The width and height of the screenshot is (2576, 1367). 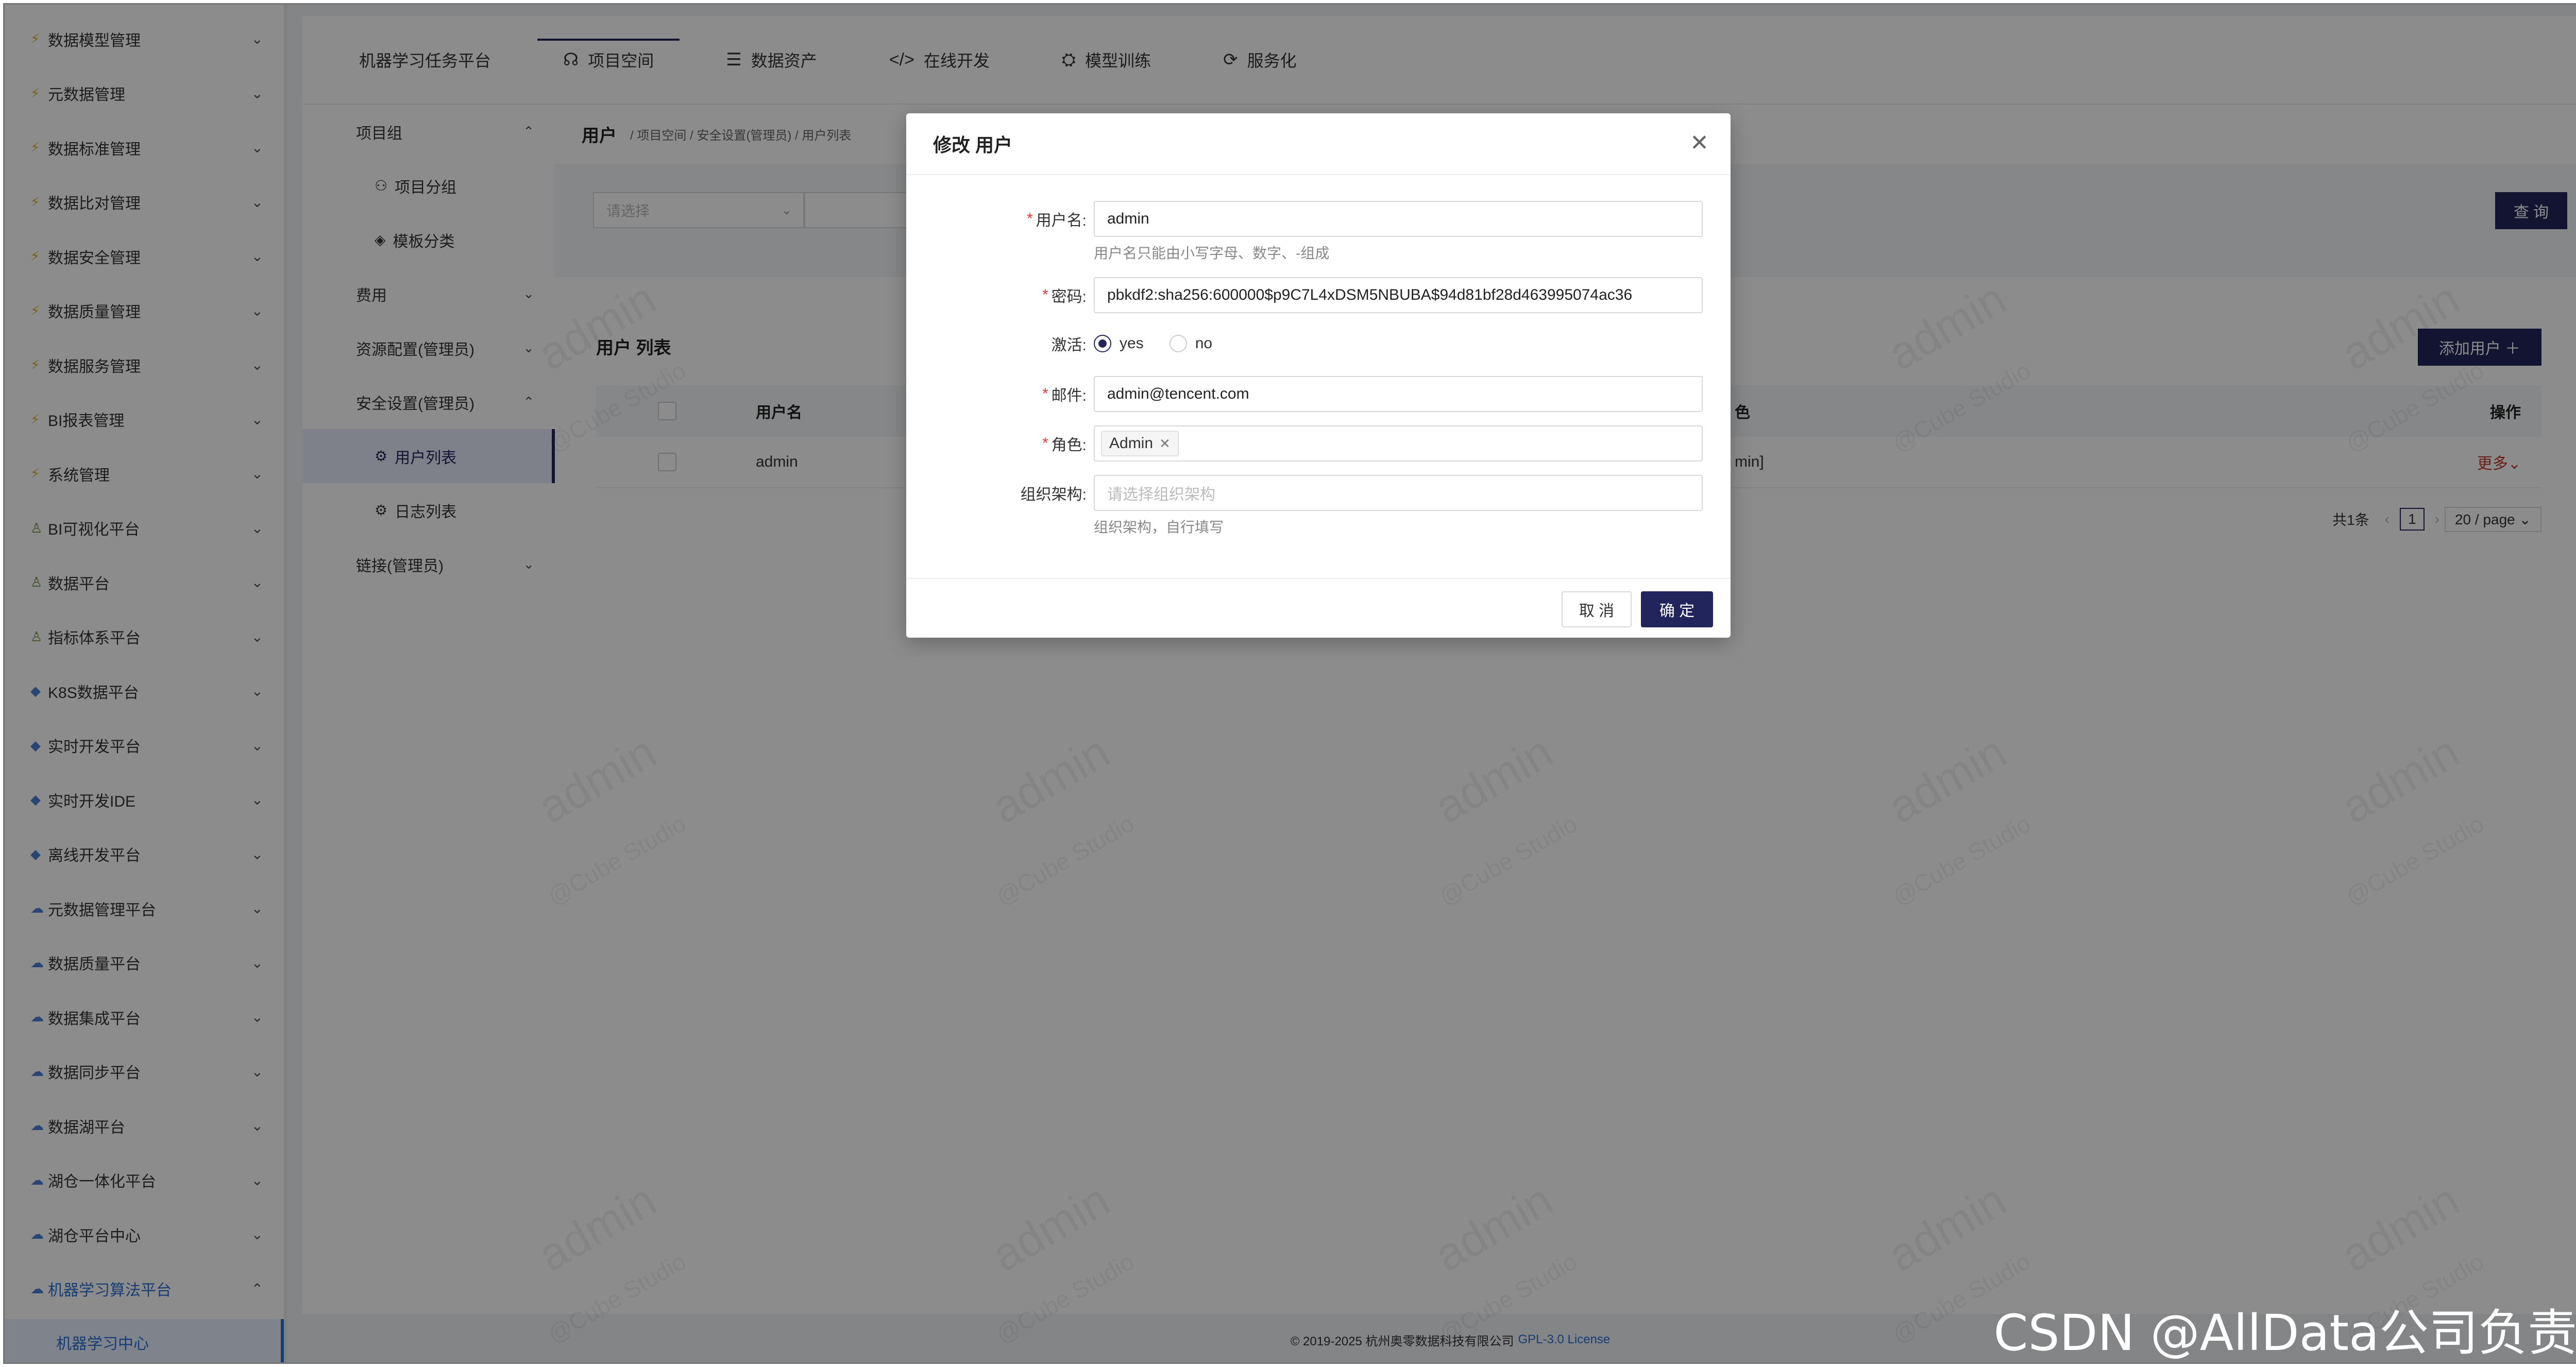 I want to click on modal-title: 修改 用户, so click(x=973, y=145).